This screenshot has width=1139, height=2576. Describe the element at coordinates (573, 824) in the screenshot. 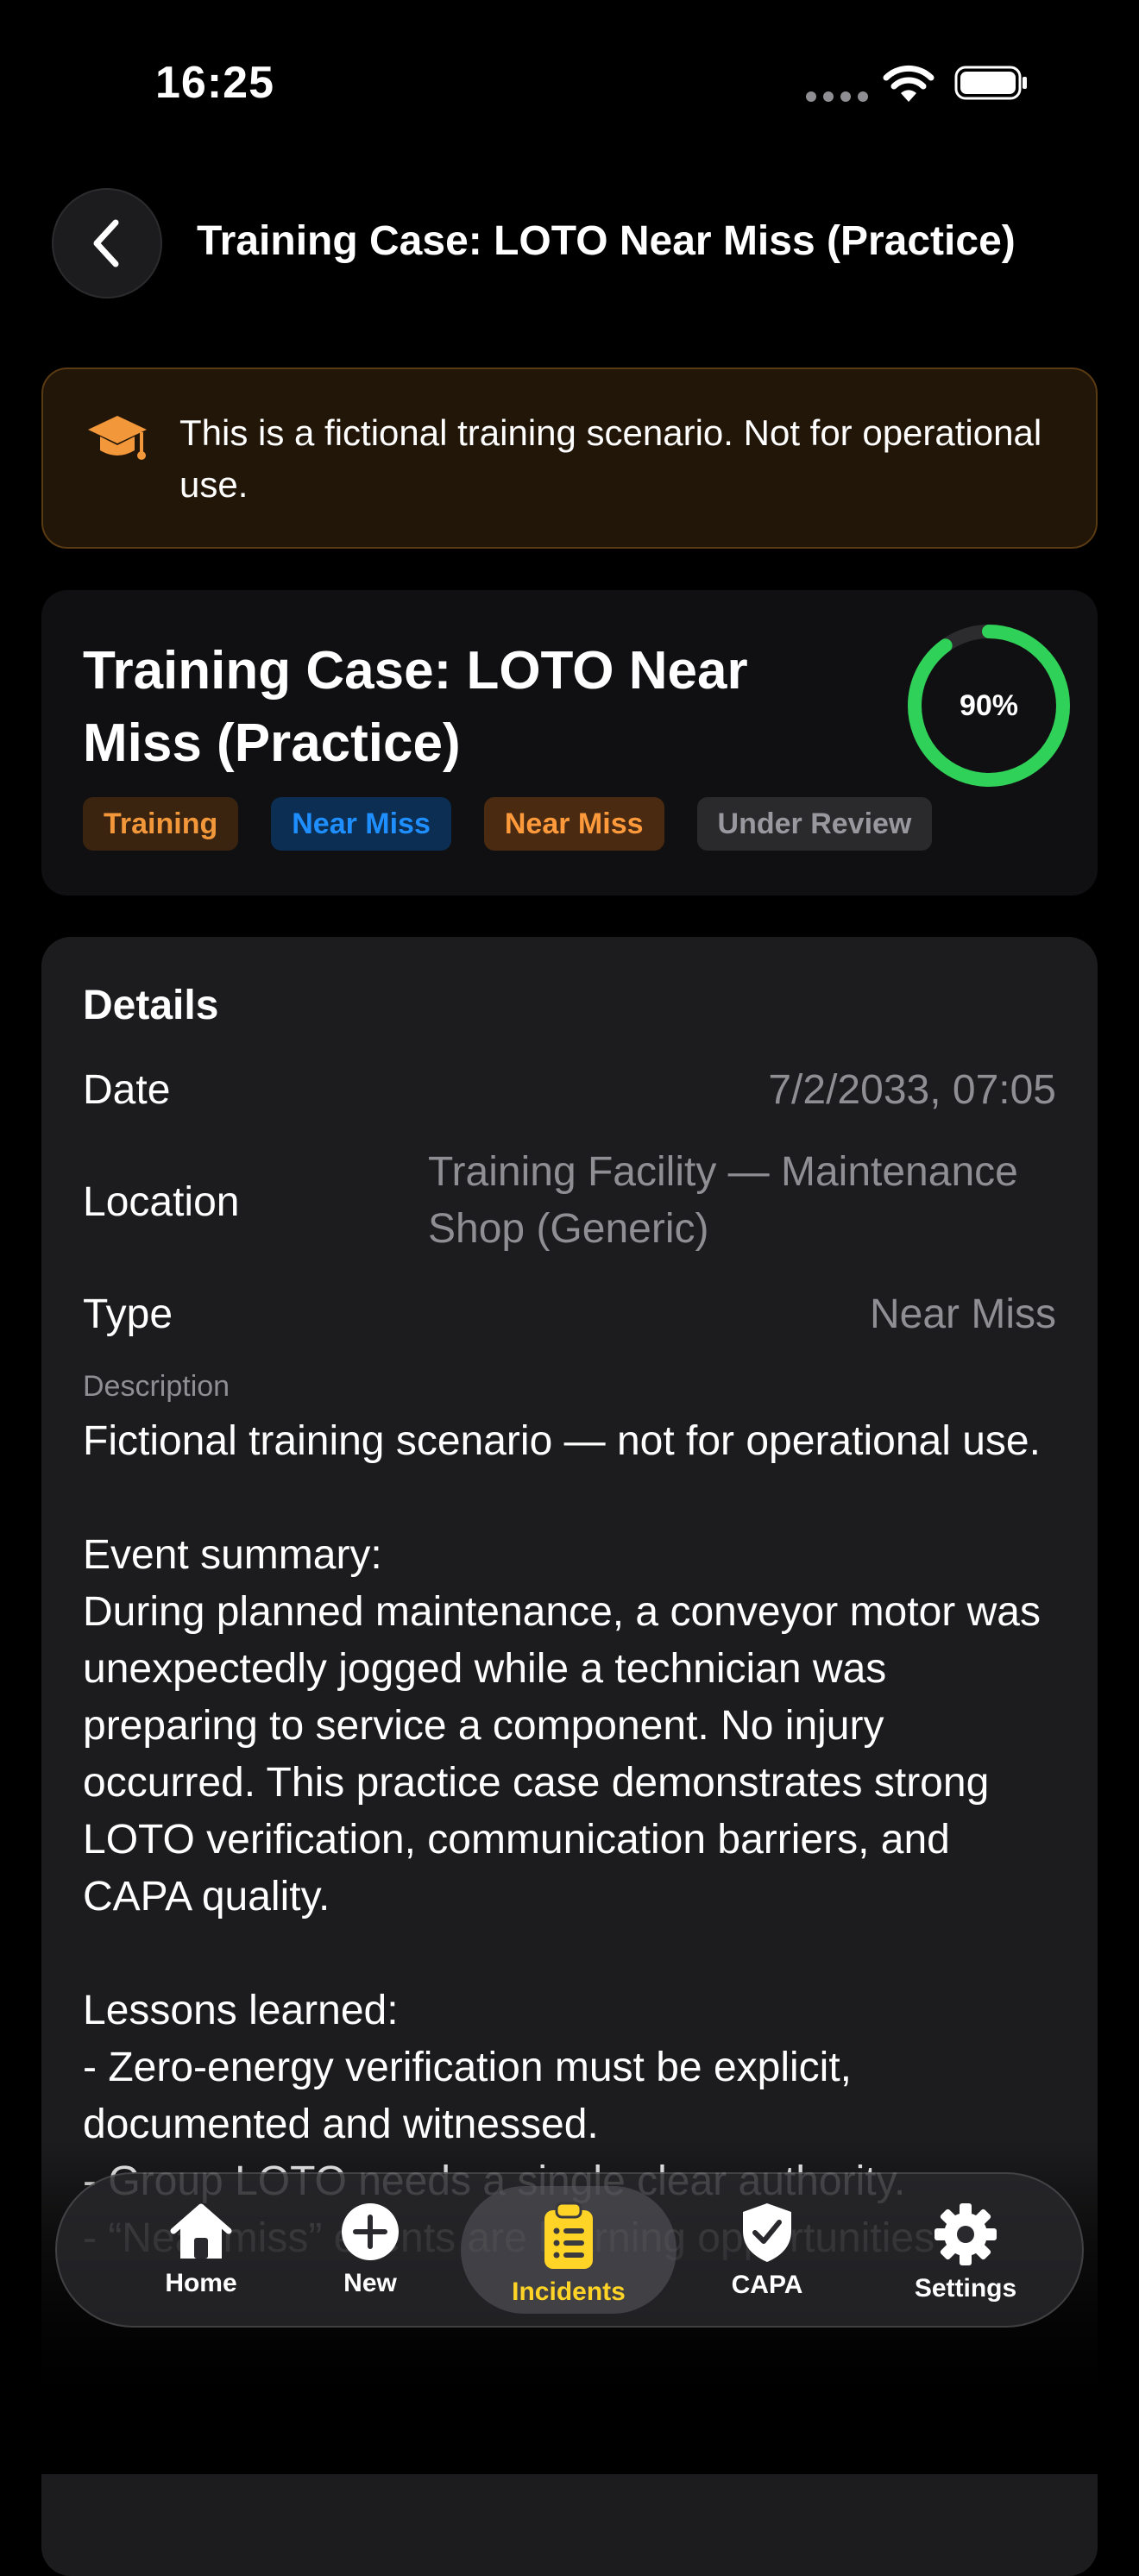

I see `tag-type: Near Miss` at that location.